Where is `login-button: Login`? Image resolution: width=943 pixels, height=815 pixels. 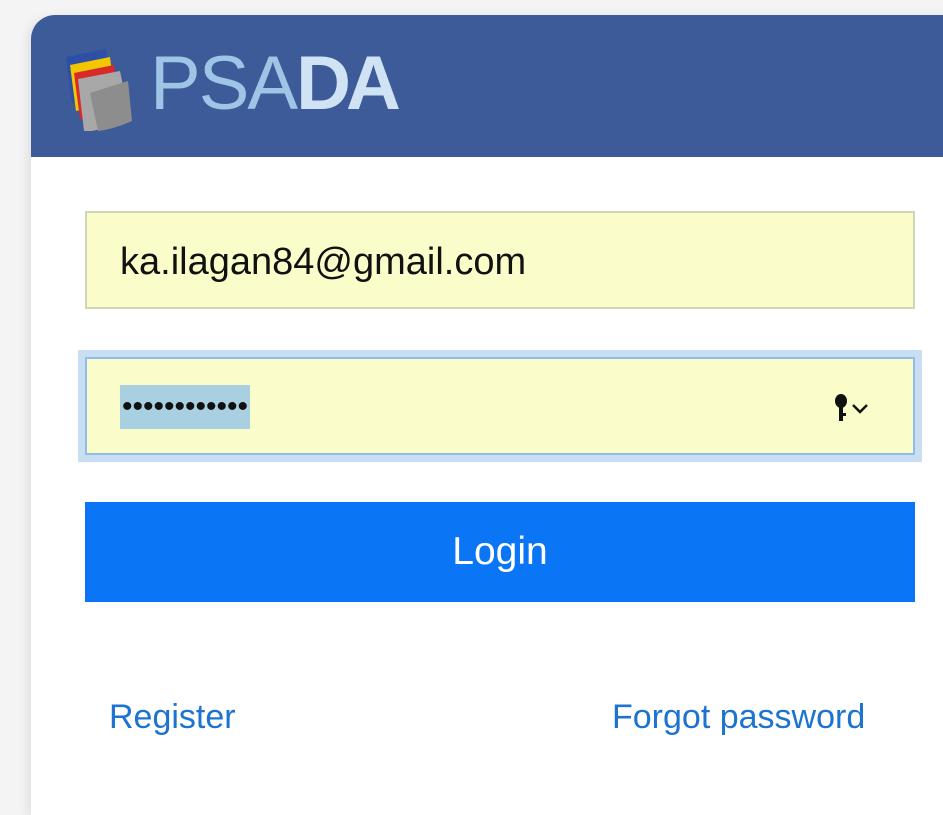
login-button: Login is located at coordinates (500, 552).